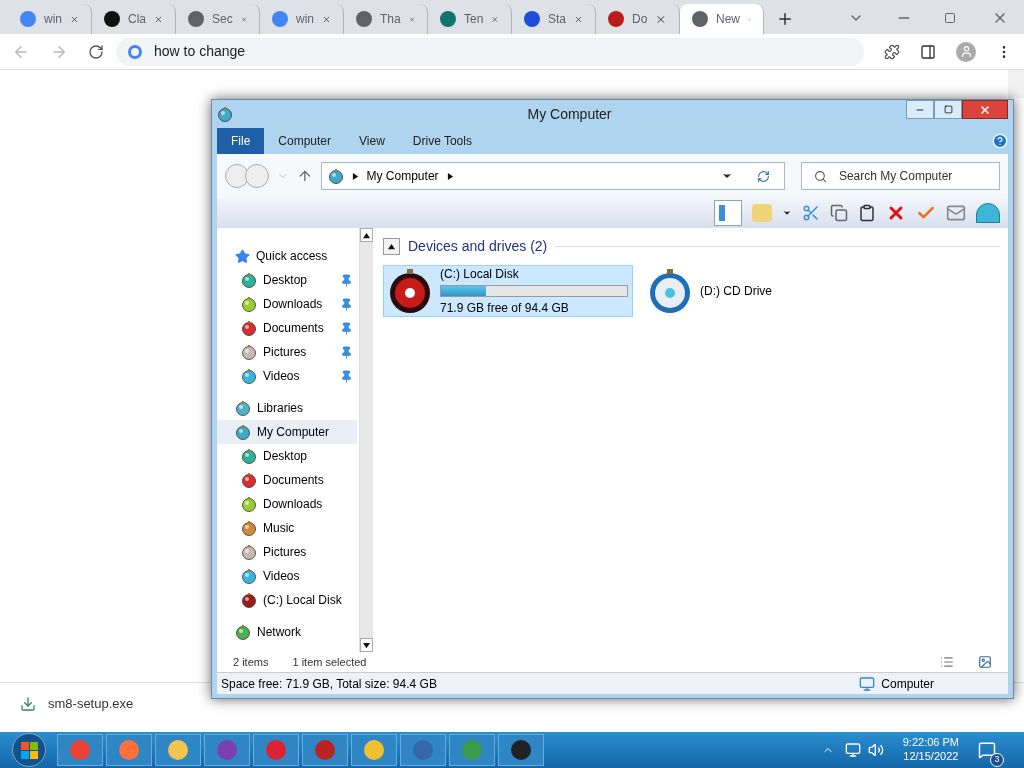  Describe the element at coordinates (839, 213) in the screenshot. I see `copy-icon` at that location.